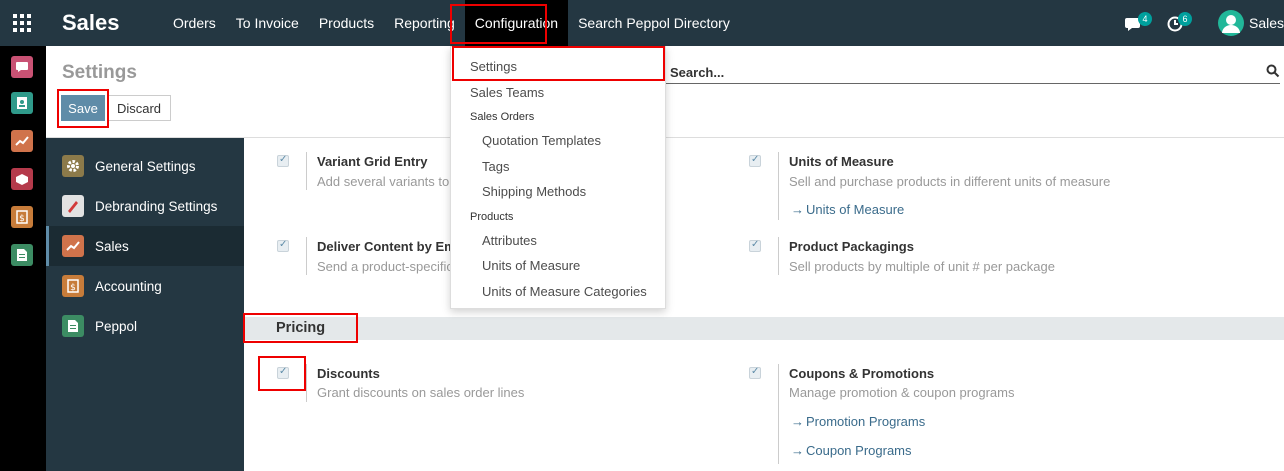  What do you see at coordinates (99, 72) in the screenshot?
I see `page-title: Settings` at bounding box center [99, 72].